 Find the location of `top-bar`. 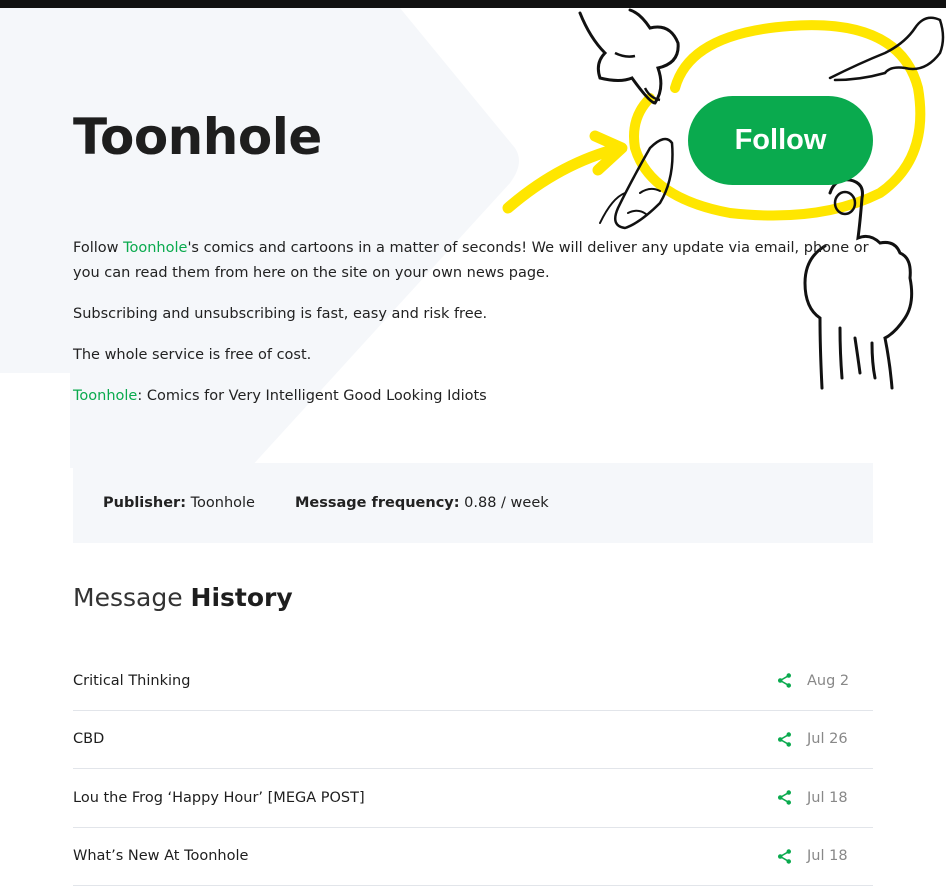

top-bar is located at coordinates (473, 4).